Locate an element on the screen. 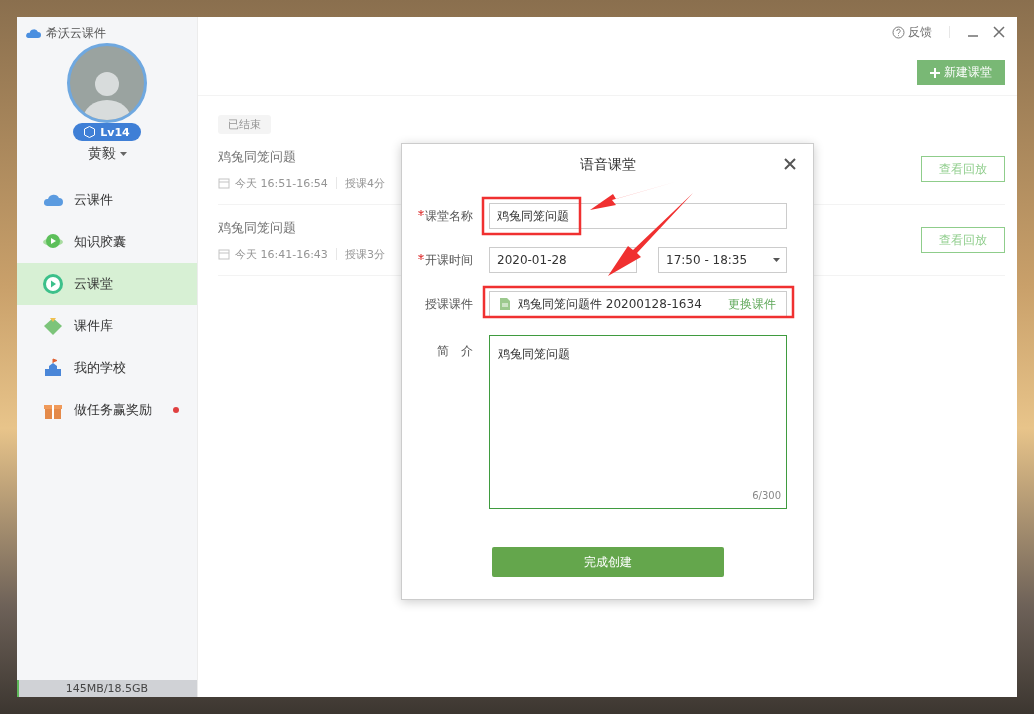 The width and height of the screenshot is (1034, 714). status-tag: 已结束 is located at coordinates (244, 124).